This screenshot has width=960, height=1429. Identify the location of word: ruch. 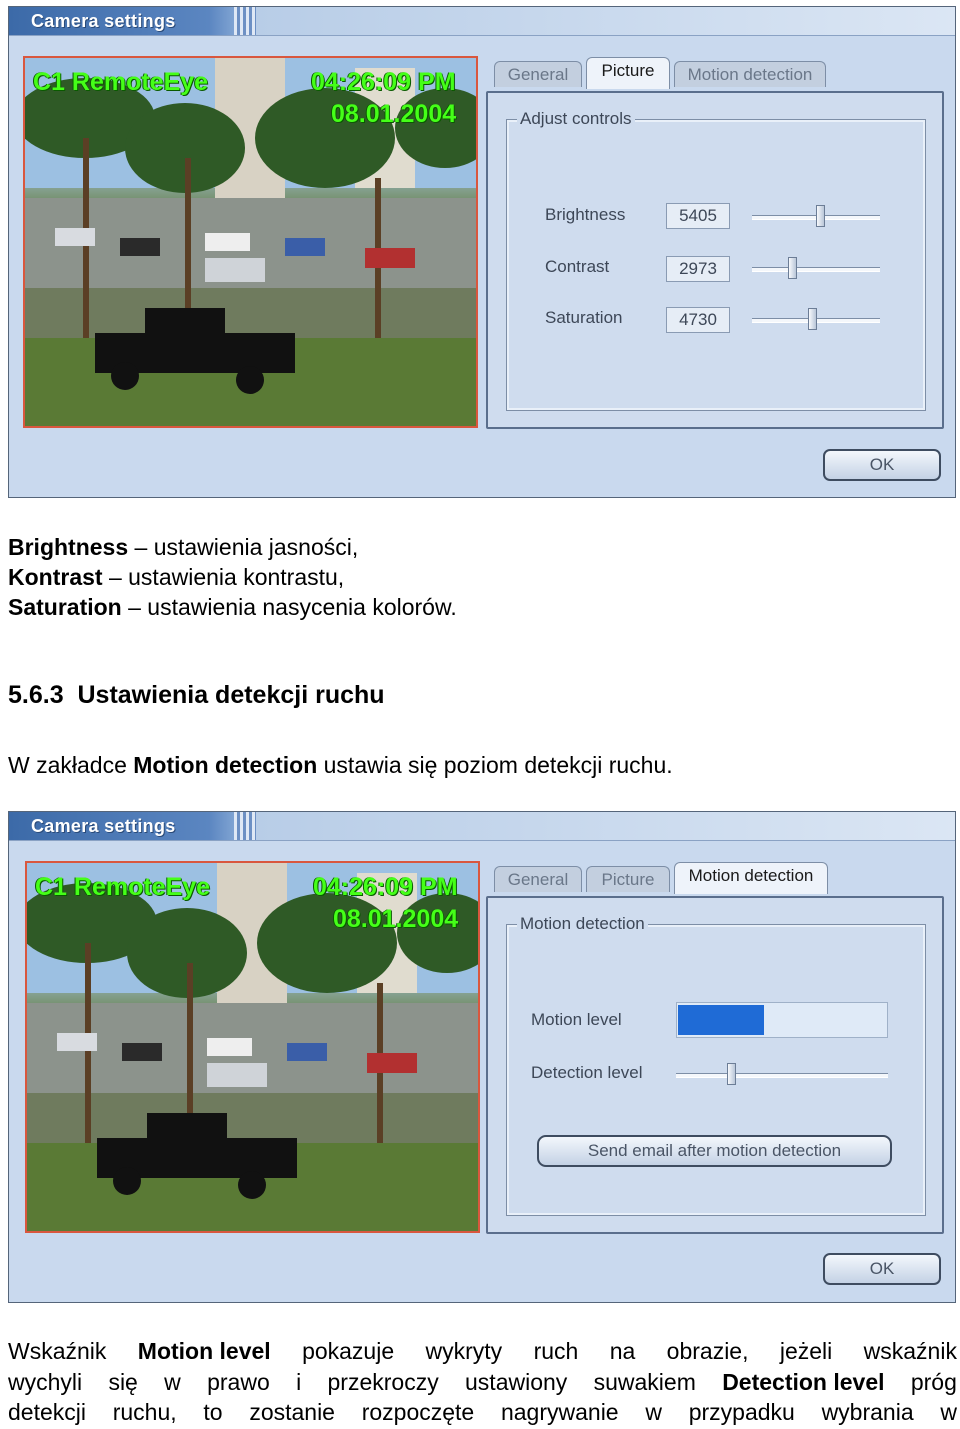
(556, 1351).